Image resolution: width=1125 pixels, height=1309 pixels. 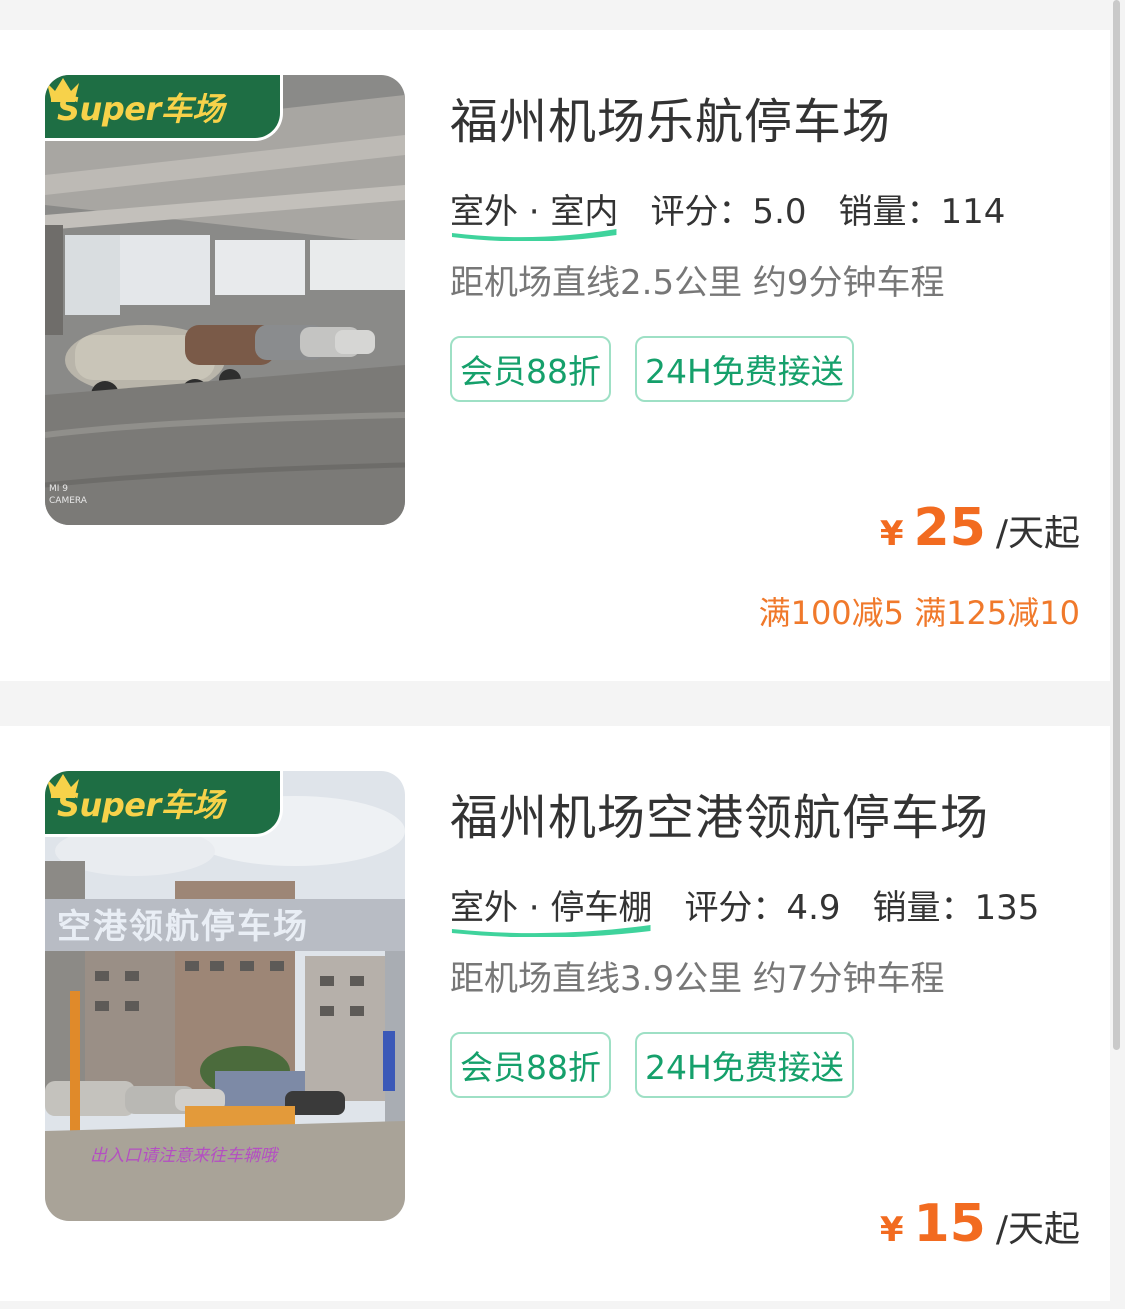 I want to click on parking-name: 福州机场乐航停车场, so click(x=670, y=117).